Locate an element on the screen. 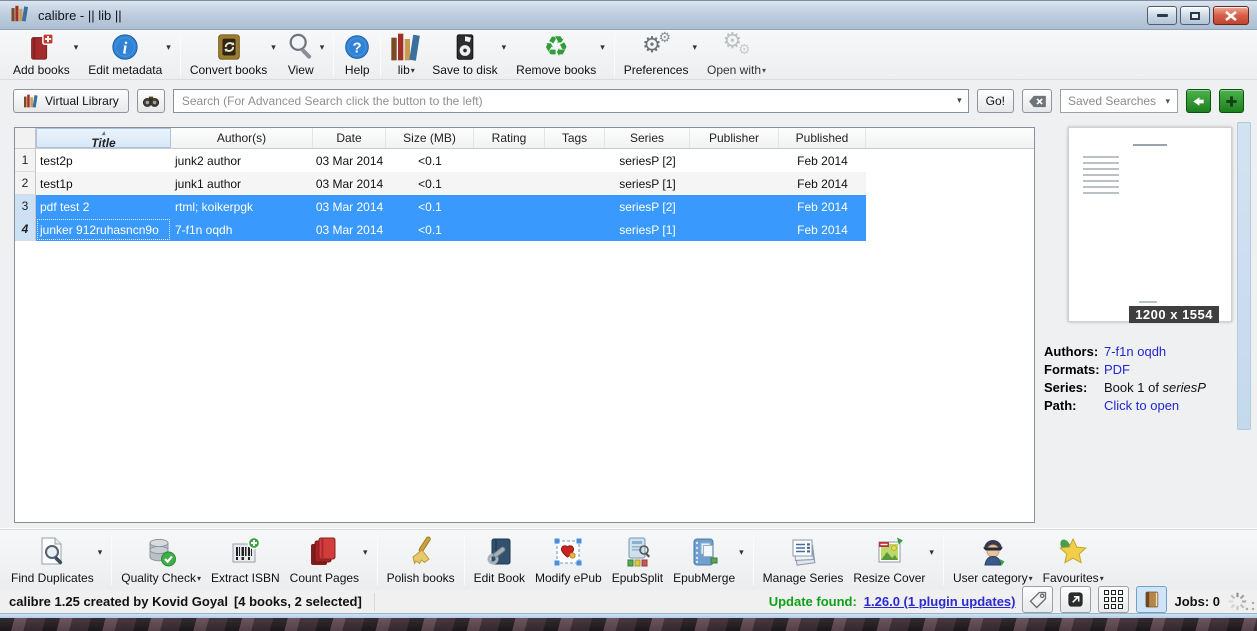 This screenshot has height=631, width=1257. titlebar: calibre - || lib || is located at coordinates (628, 15).